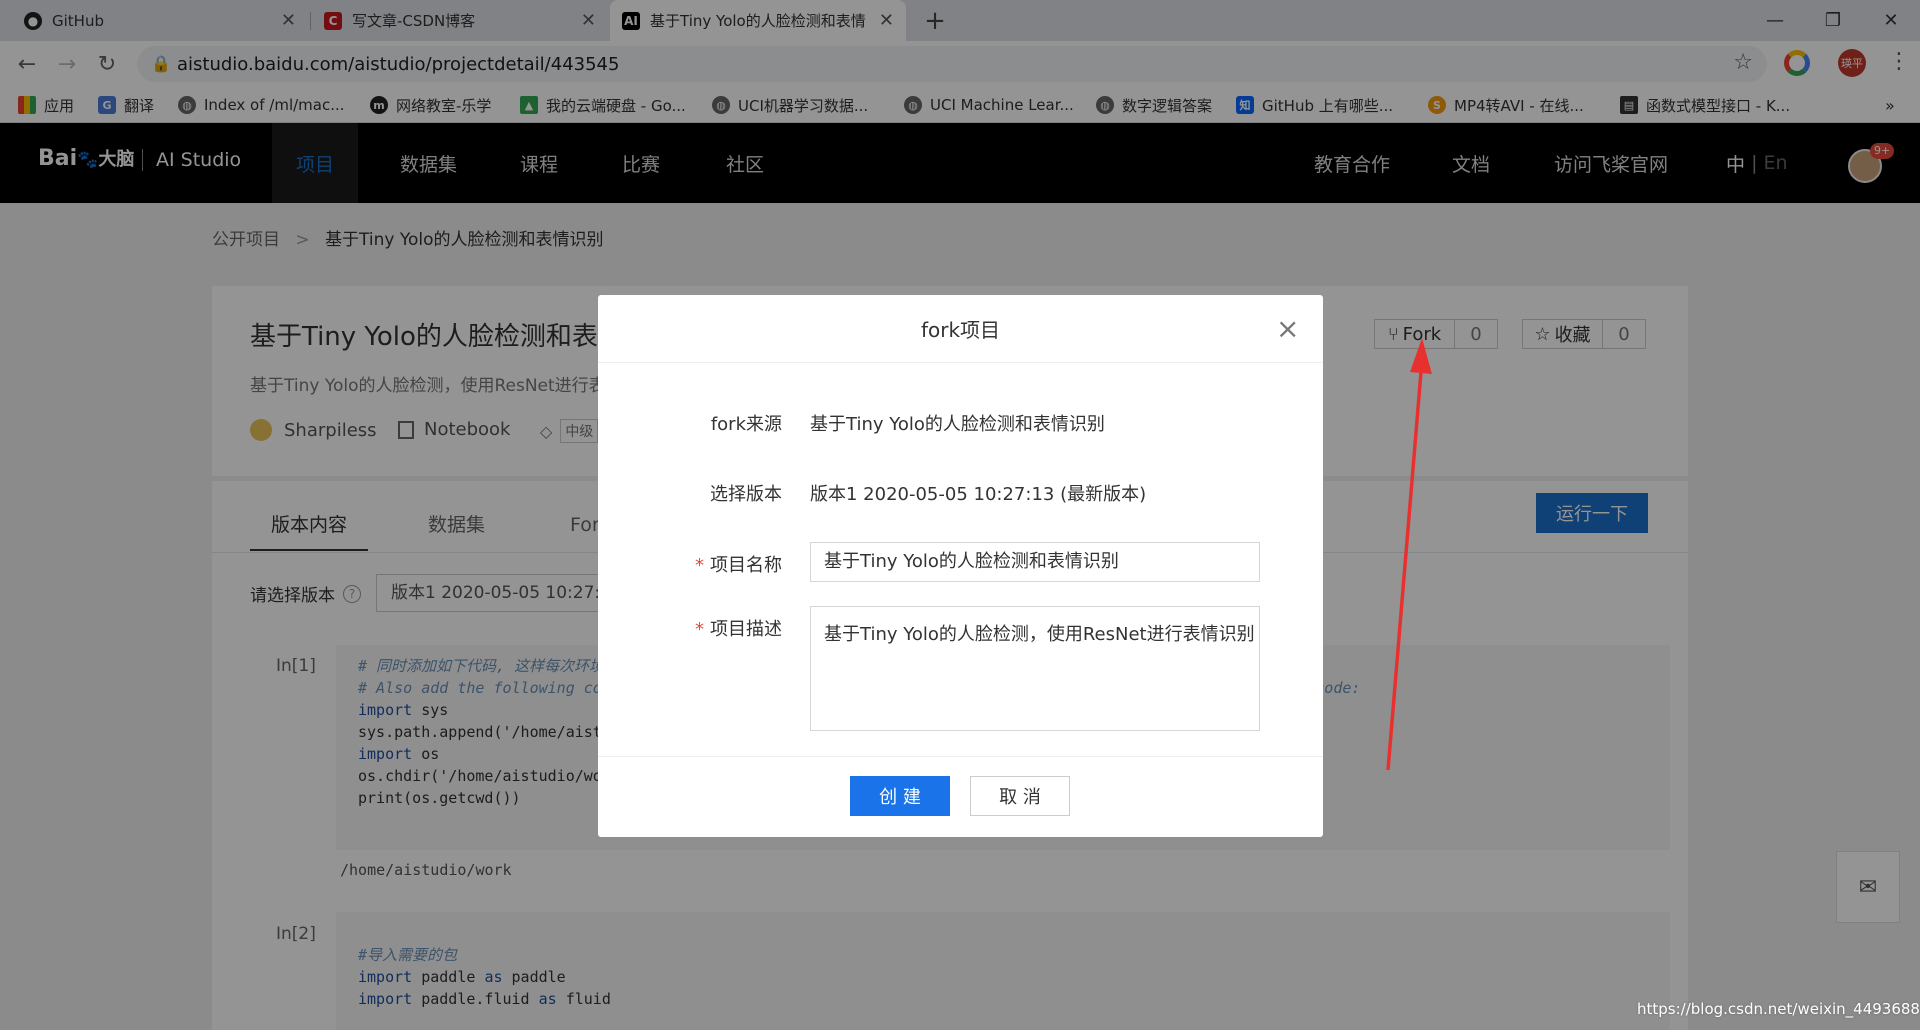  I want to click on version-label: 选择版本, so click(746, 494).